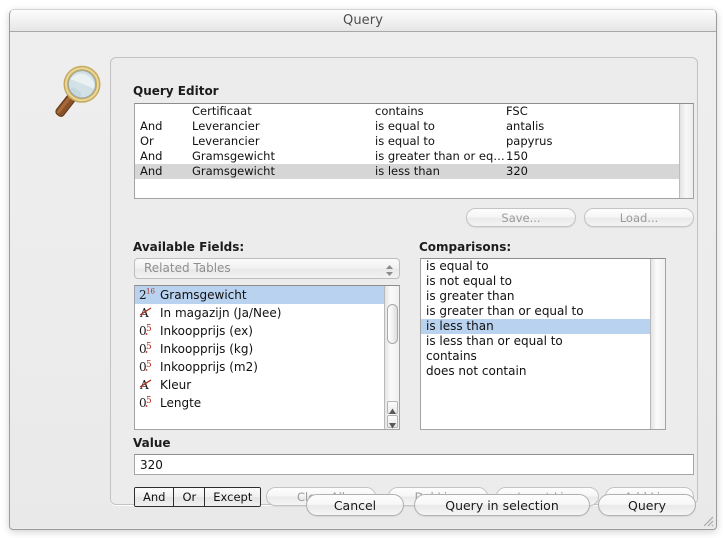 The height and width of the screenshot is (538, 723). Describe the element at coordinates (517, 156) in the screenshot. I see `row-value: 150` at that location.